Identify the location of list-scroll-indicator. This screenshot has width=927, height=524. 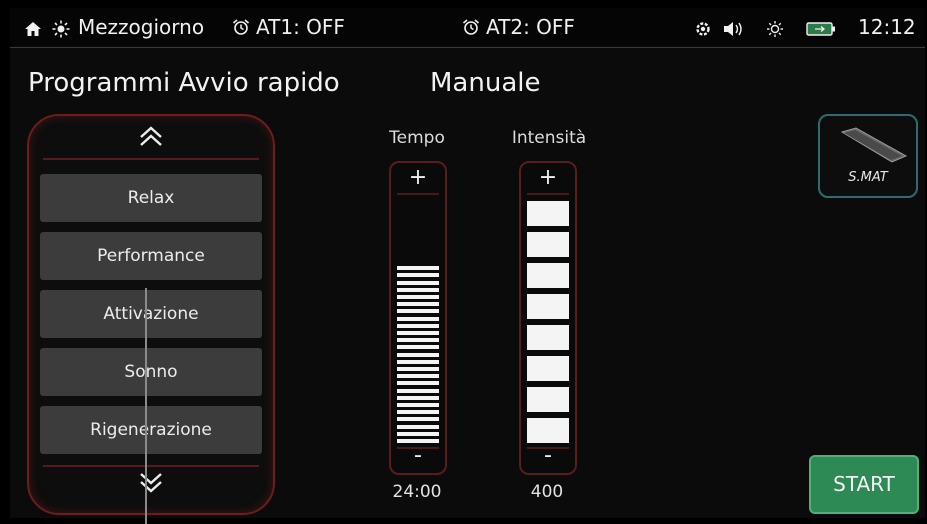
(146, 406).